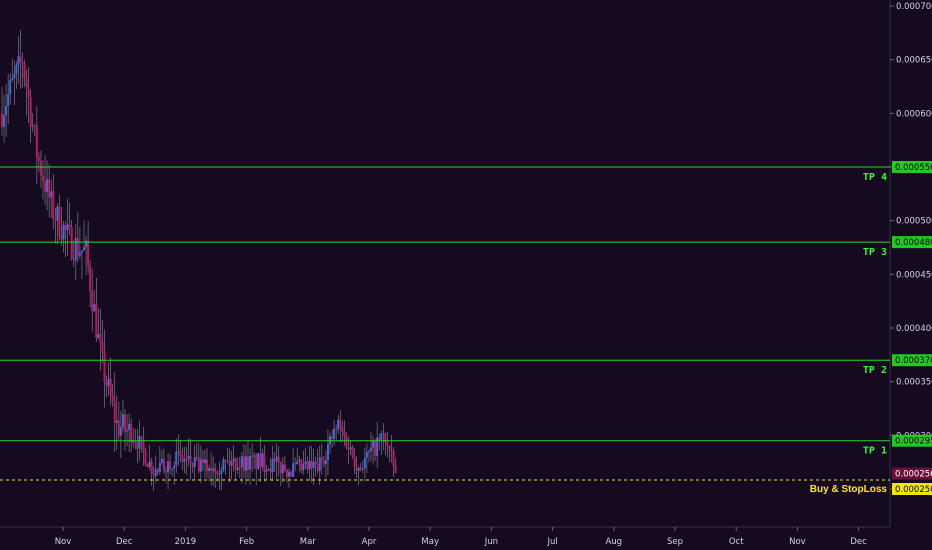  What do you see at coordinates (875, 370) in the screenshot?
I see `tp-label: TP 2` at bounding box center [875, 370].